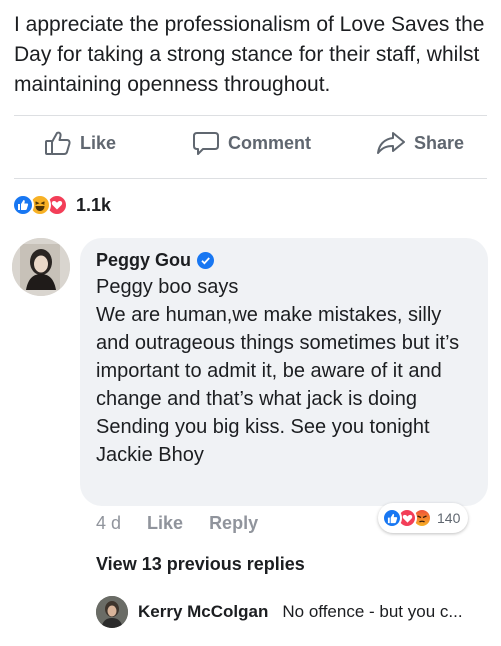 The image size is (501, 646). Describe the element at coordinates (439, 142) in the screenshot. I see `share-button-label: Share` at that location.